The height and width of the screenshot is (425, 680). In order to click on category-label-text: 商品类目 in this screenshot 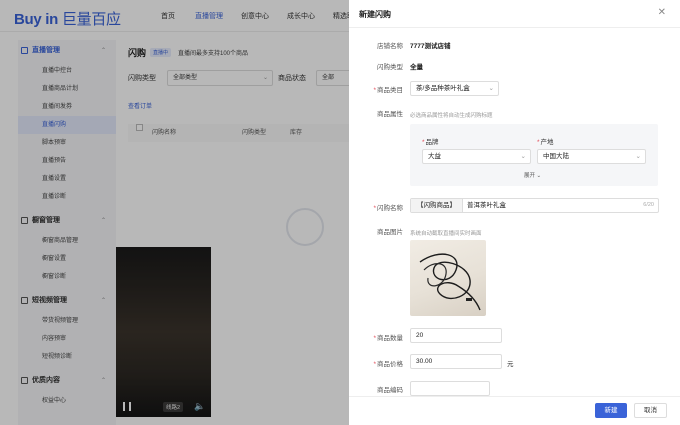, I will do `click(390, 90)`.